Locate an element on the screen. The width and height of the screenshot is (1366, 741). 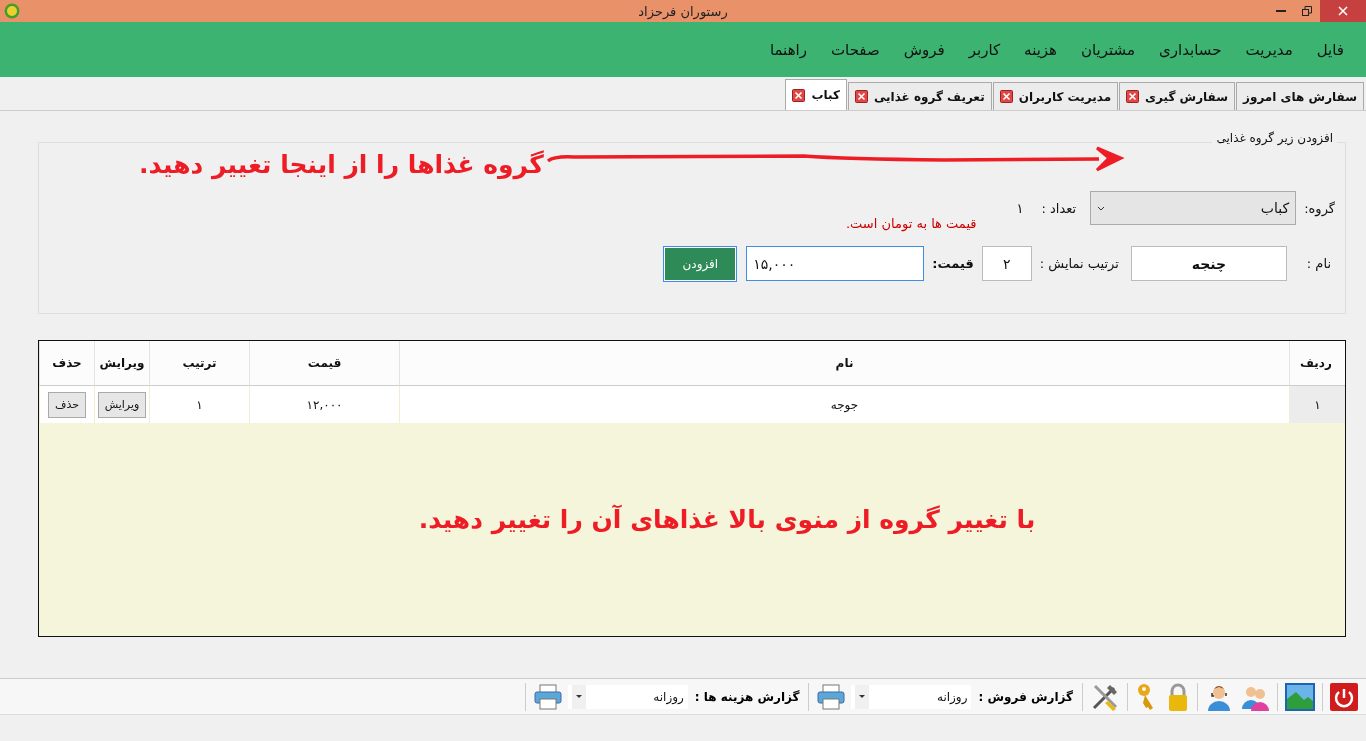
menu-item: هزینه is located at coordinates (1041, 49).